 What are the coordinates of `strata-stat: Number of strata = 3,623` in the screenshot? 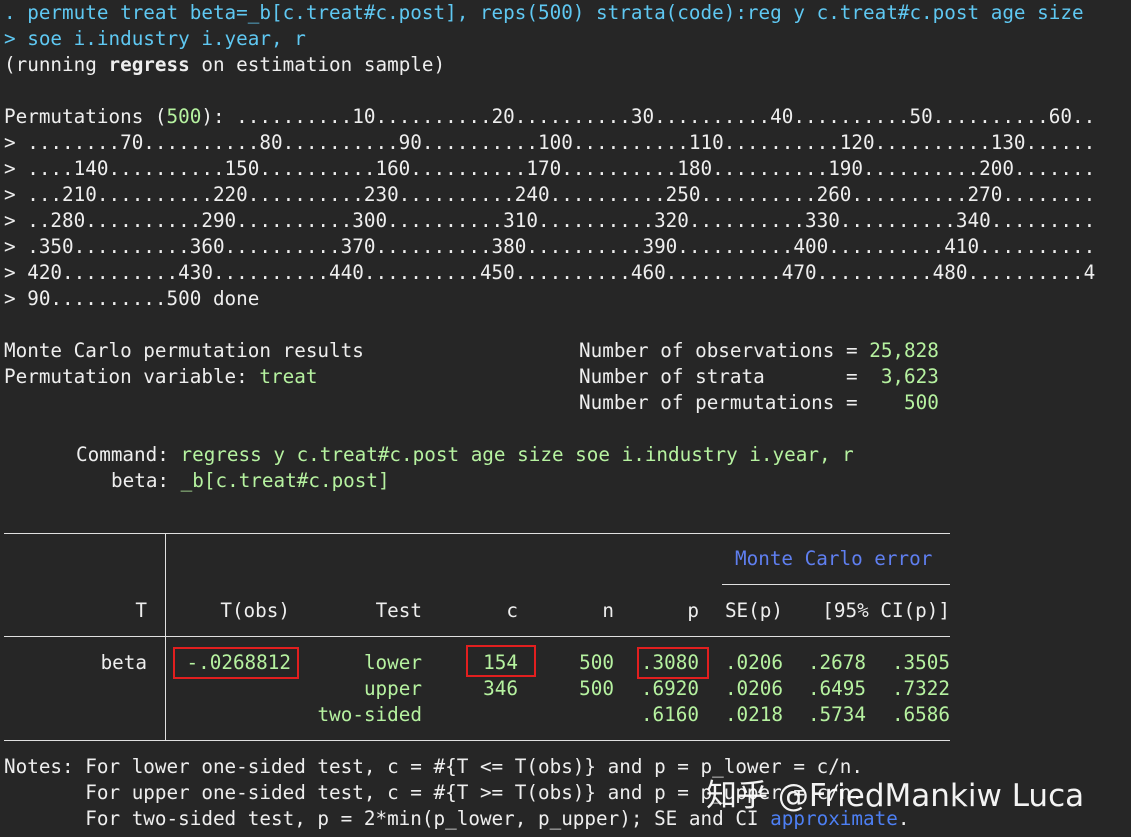 It's located at (759, 377).